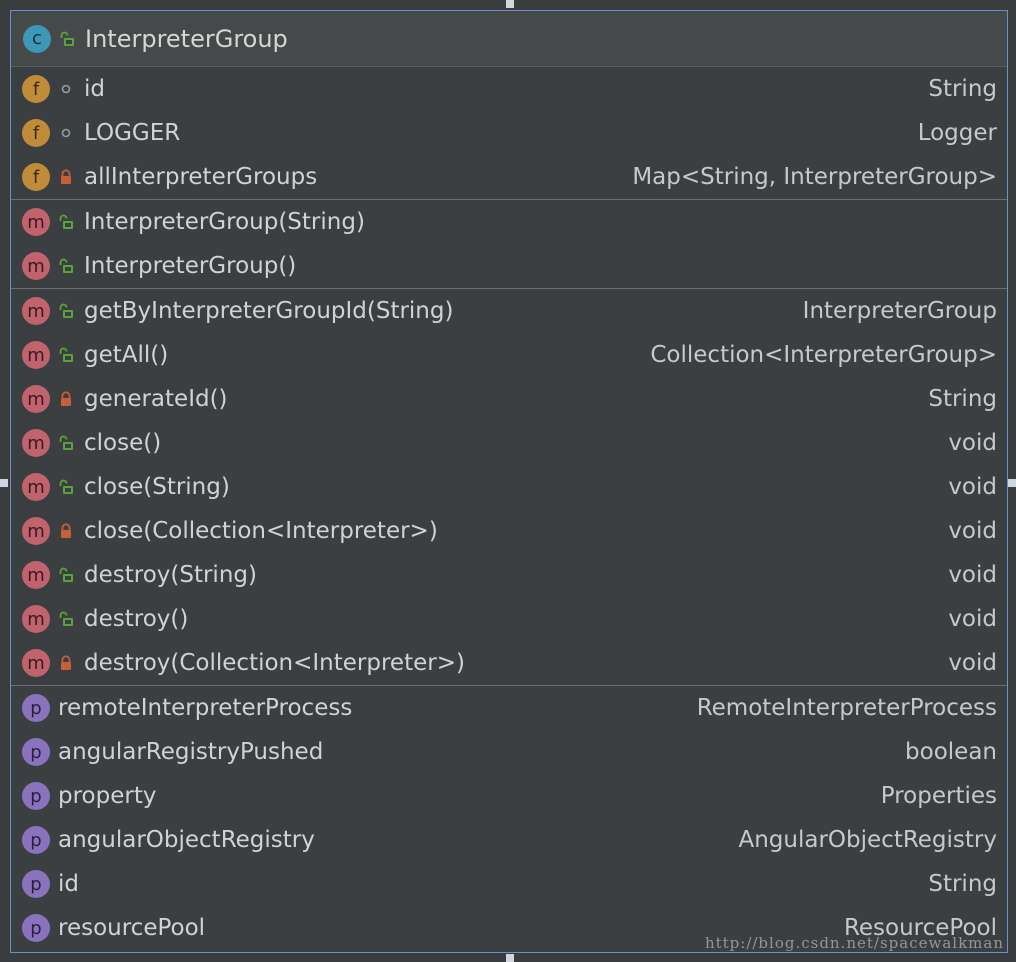  Describe the element at coordinates (123, 443) in the screenshot. I see `method-name: close()` at that location.